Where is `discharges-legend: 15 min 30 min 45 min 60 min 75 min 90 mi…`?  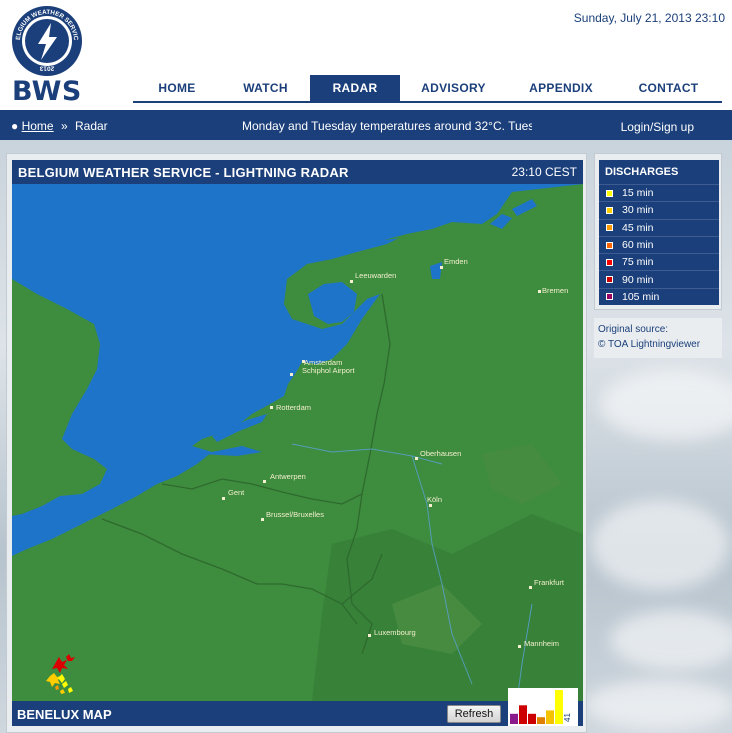
discharges-legend: 15 min 30 min 45 min 60 min 75 min 90 mi… is located at coordinates (659, 245).